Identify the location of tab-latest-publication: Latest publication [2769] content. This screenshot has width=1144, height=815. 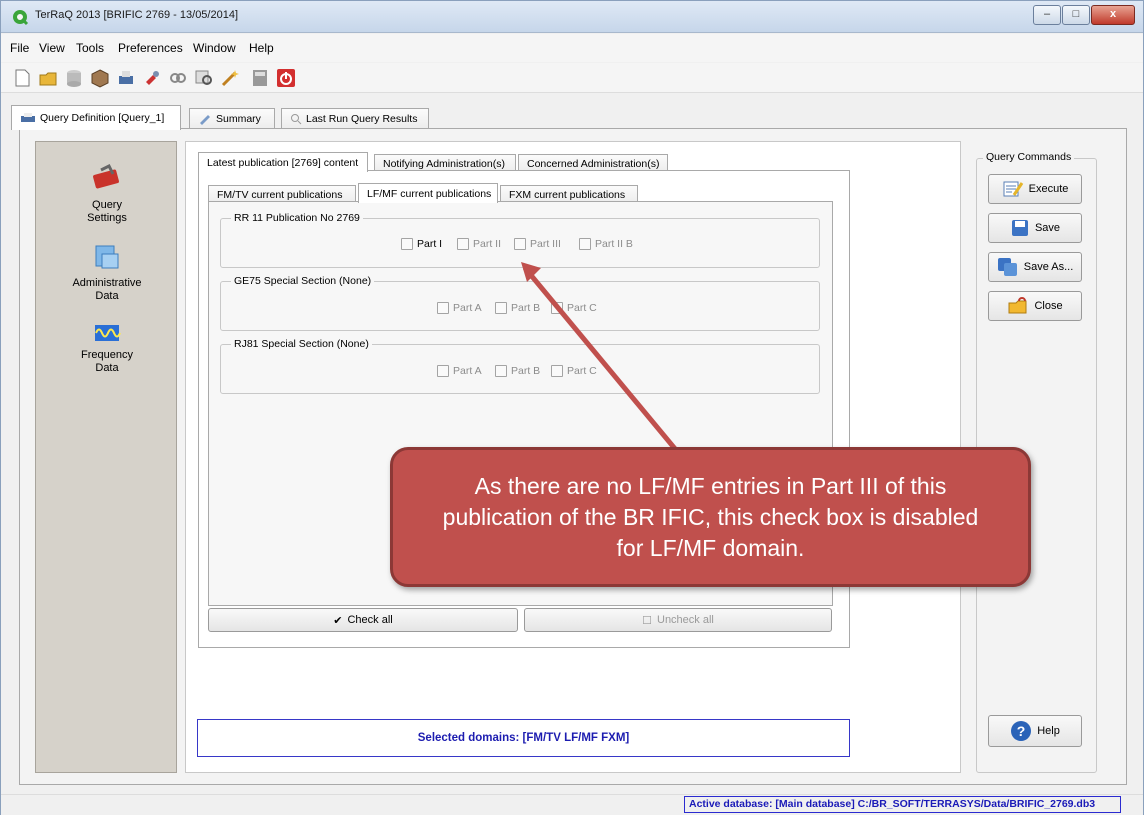
(283, 162).